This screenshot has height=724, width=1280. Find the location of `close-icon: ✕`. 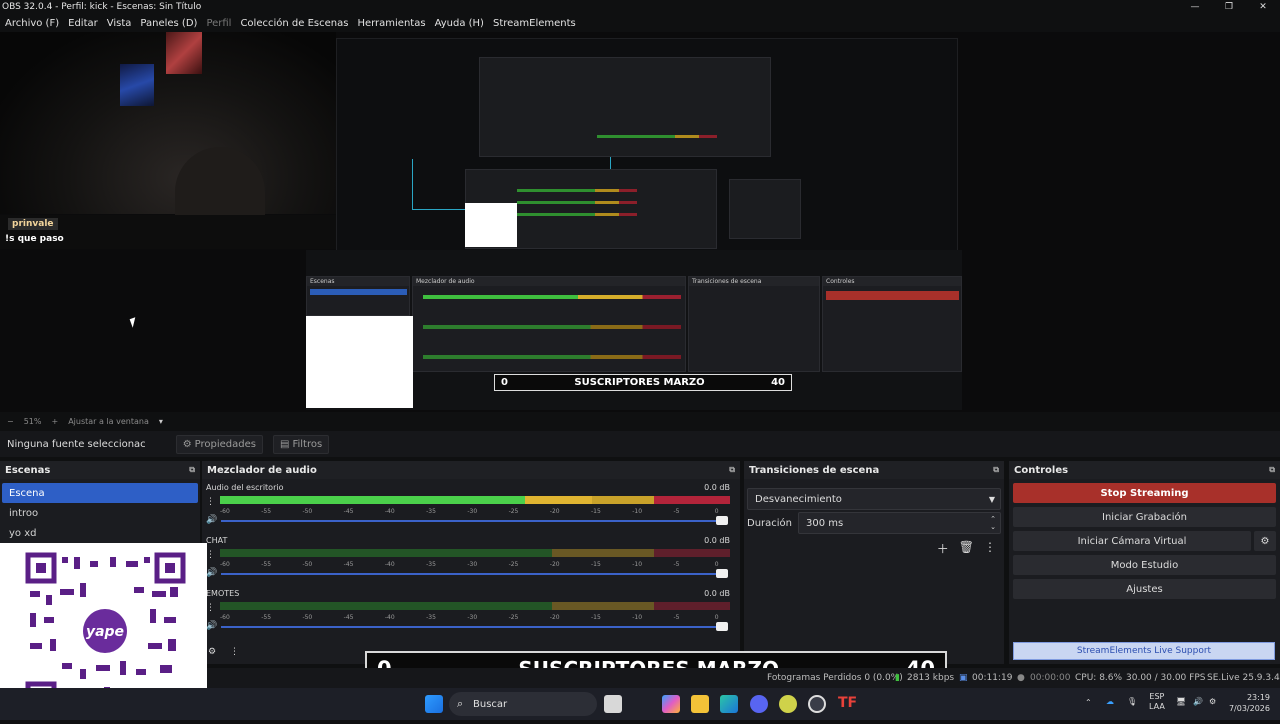

close-icon: ✕ is located at coordinates (1263, 7).